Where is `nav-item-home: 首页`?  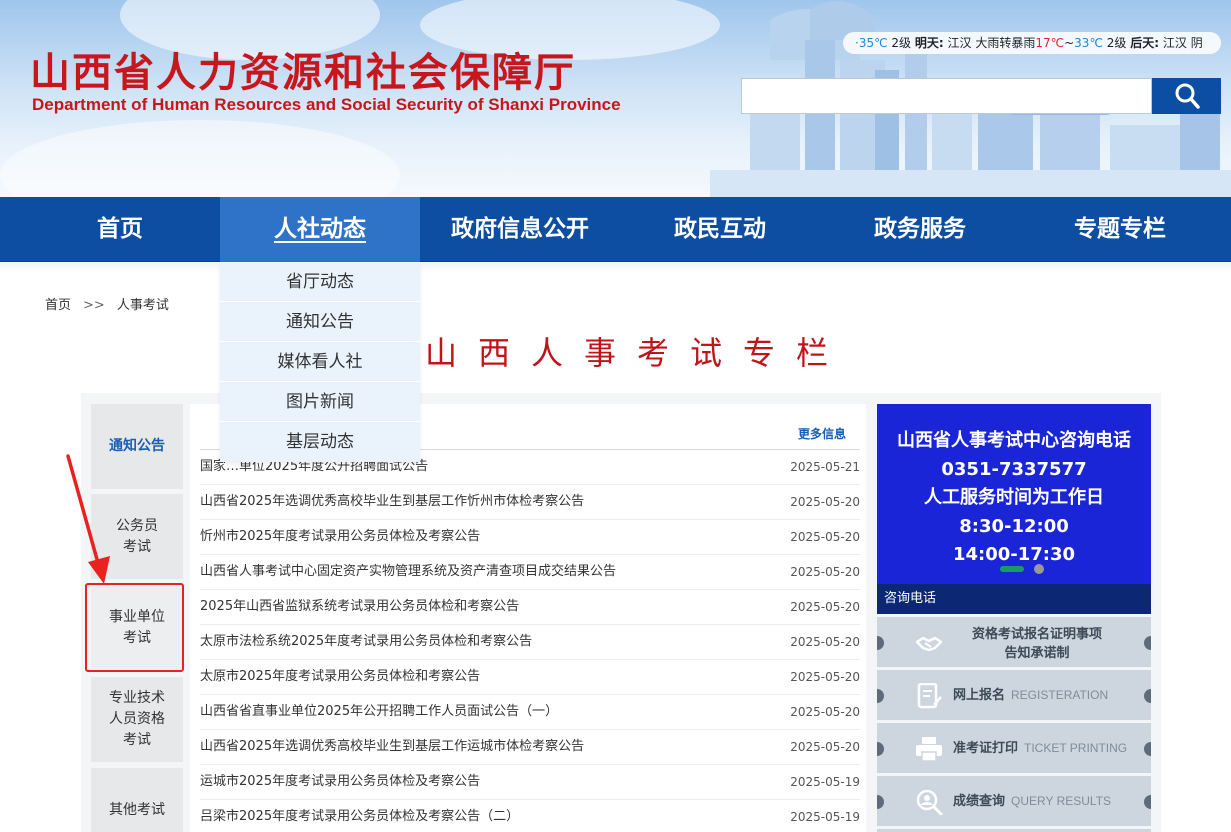
nav-item-home: 首页 is located at coordinates (120, 229).